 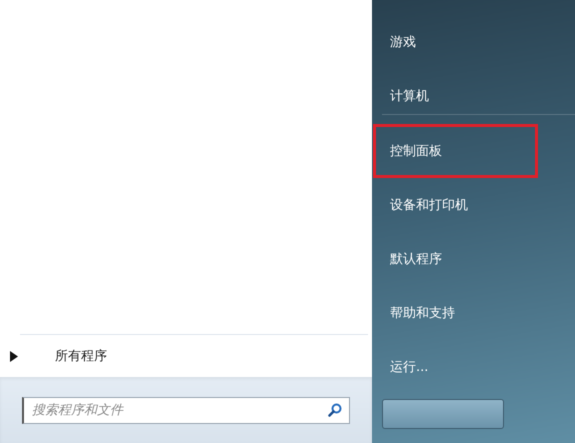 I want to click on search-icon, so click(x=335, y=409).